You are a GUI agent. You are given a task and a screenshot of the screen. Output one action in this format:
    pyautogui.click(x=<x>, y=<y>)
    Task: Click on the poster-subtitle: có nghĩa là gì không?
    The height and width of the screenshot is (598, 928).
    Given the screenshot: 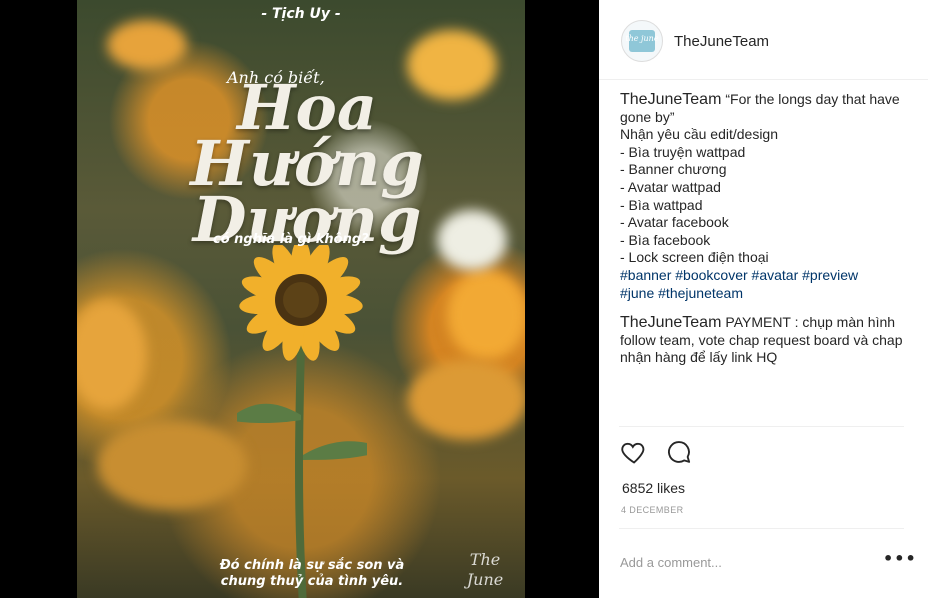 What is the action you would take?
    pyautogui.click(x=291, y=239)
    